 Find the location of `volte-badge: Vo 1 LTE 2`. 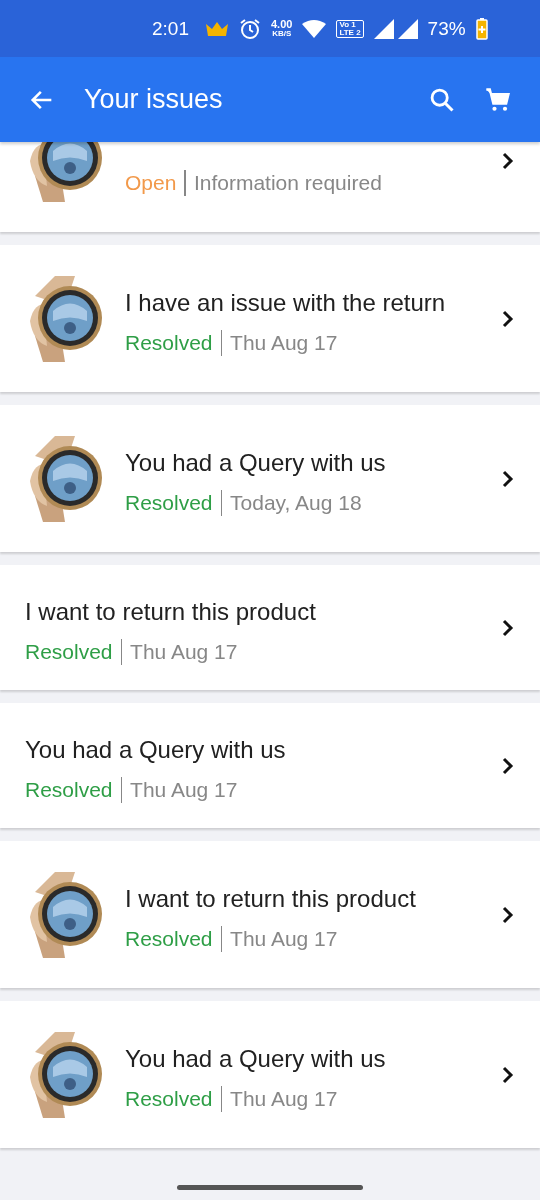

volte-badge: Vo 1 LTE 2 is located at coordinates (350, 28).